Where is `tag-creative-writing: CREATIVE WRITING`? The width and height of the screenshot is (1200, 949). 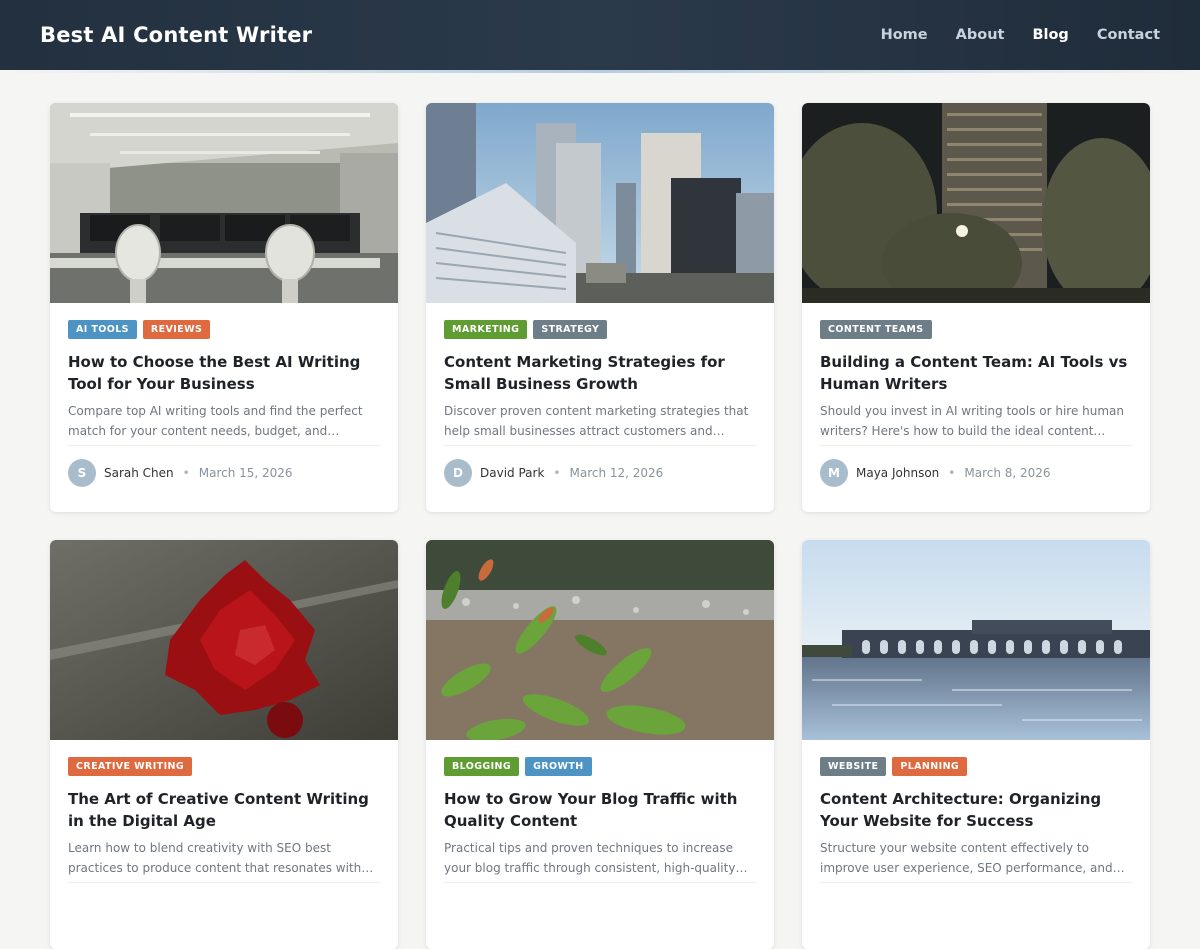 tag-creative-writing: CREATIVE WRITING is located at coordinates (130, 766).